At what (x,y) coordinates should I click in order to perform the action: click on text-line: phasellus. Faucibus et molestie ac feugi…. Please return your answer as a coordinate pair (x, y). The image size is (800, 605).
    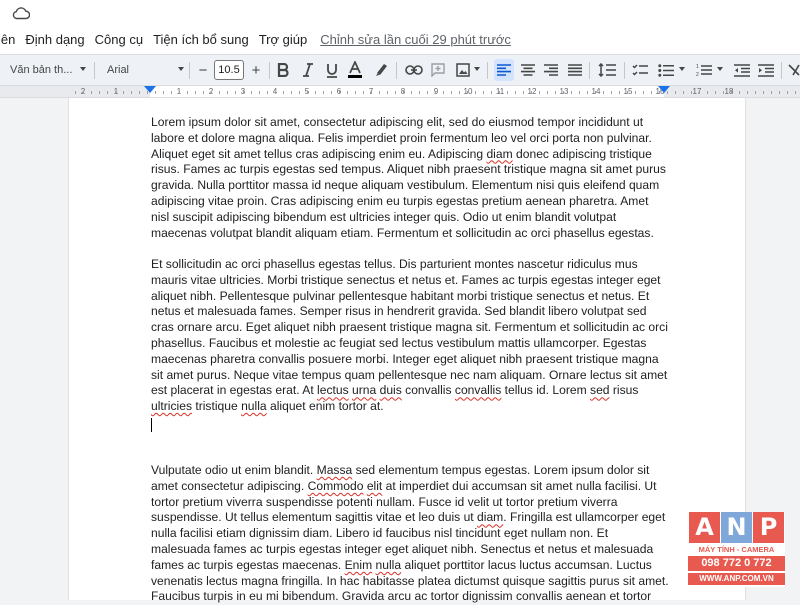
    Looking at the image, I should click on (411, 344).